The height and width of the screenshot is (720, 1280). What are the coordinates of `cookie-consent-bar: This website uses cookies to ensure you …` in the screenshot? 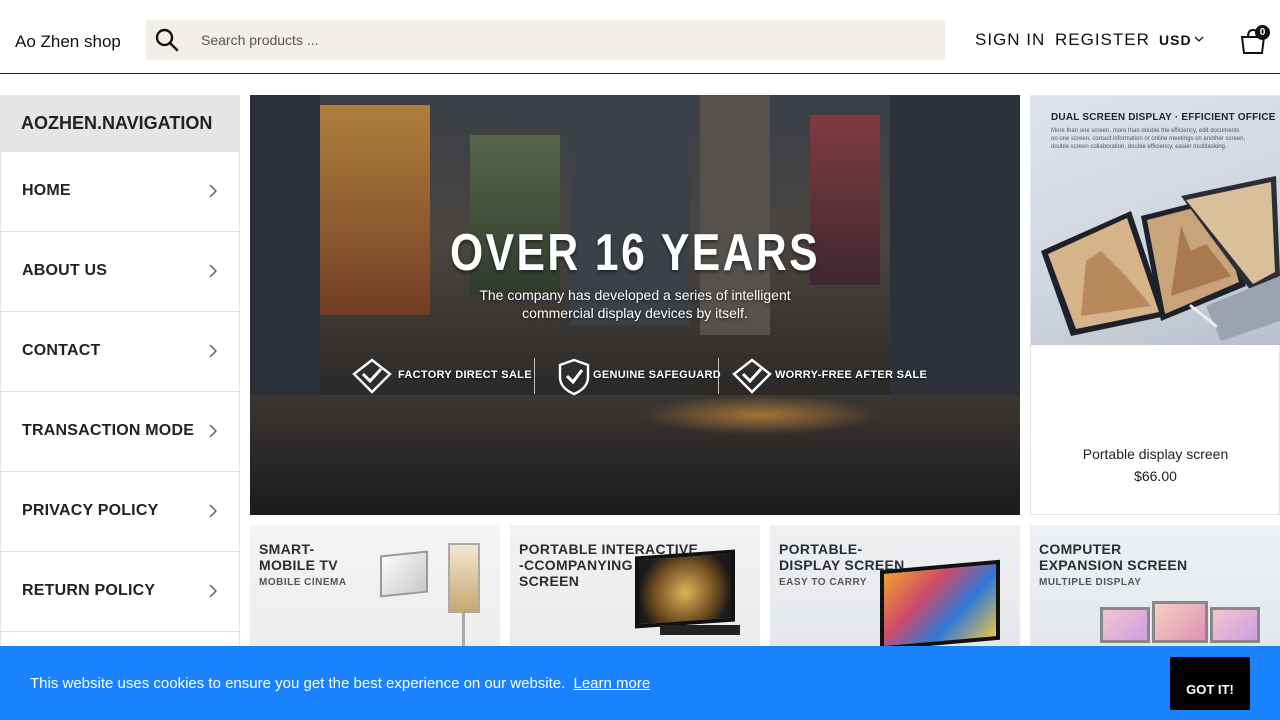 It's located at (640, 683).